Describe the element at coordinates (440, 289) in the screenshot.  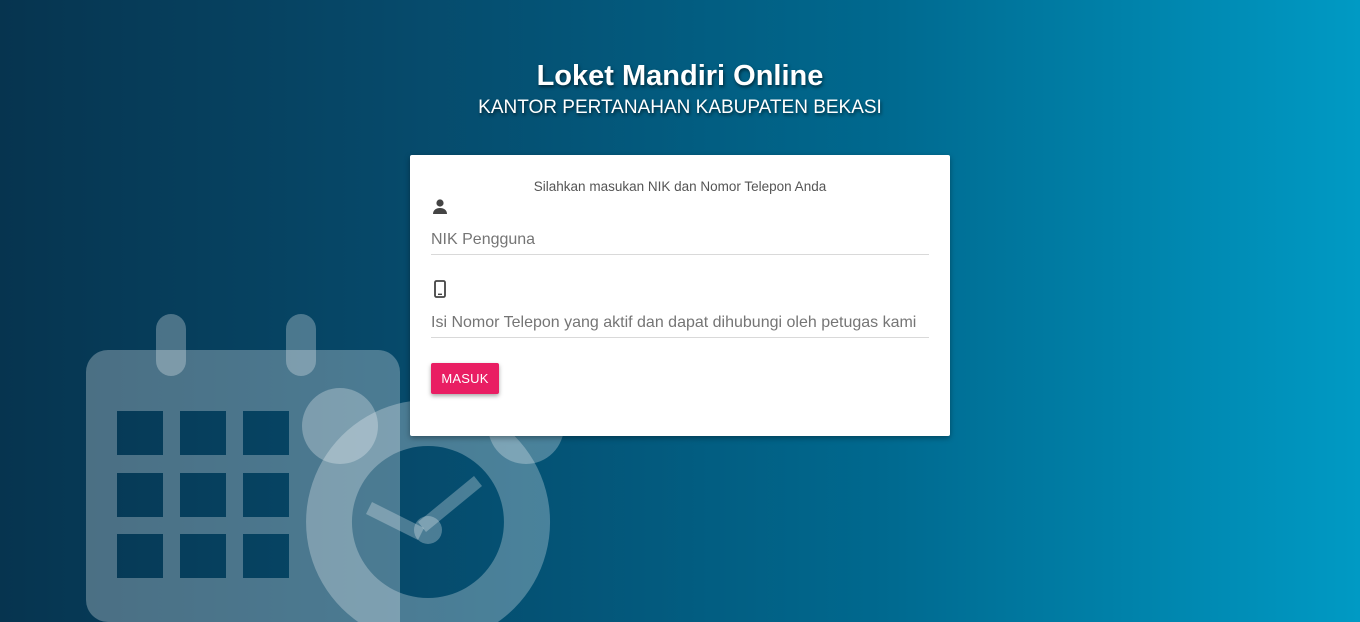
I see `mobile-phone-icon` at that location.